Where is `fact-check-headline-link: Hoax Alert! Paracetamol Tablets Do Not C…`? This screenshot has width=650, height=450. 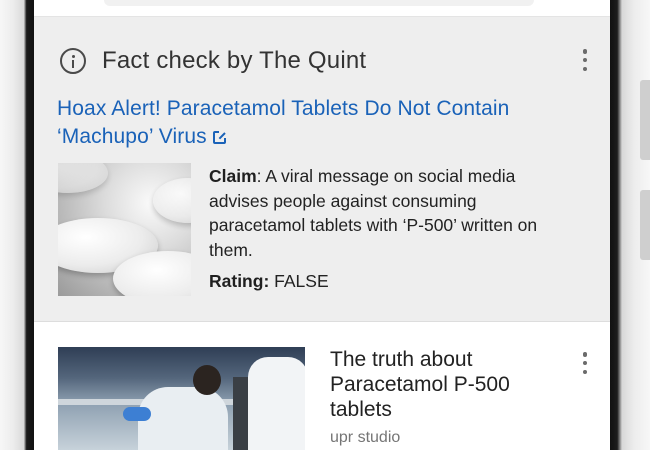
fact-check-headline-link: Hoax Alert! Paracetamol Tablets Do Not C… is located at coordinates (307, 123).